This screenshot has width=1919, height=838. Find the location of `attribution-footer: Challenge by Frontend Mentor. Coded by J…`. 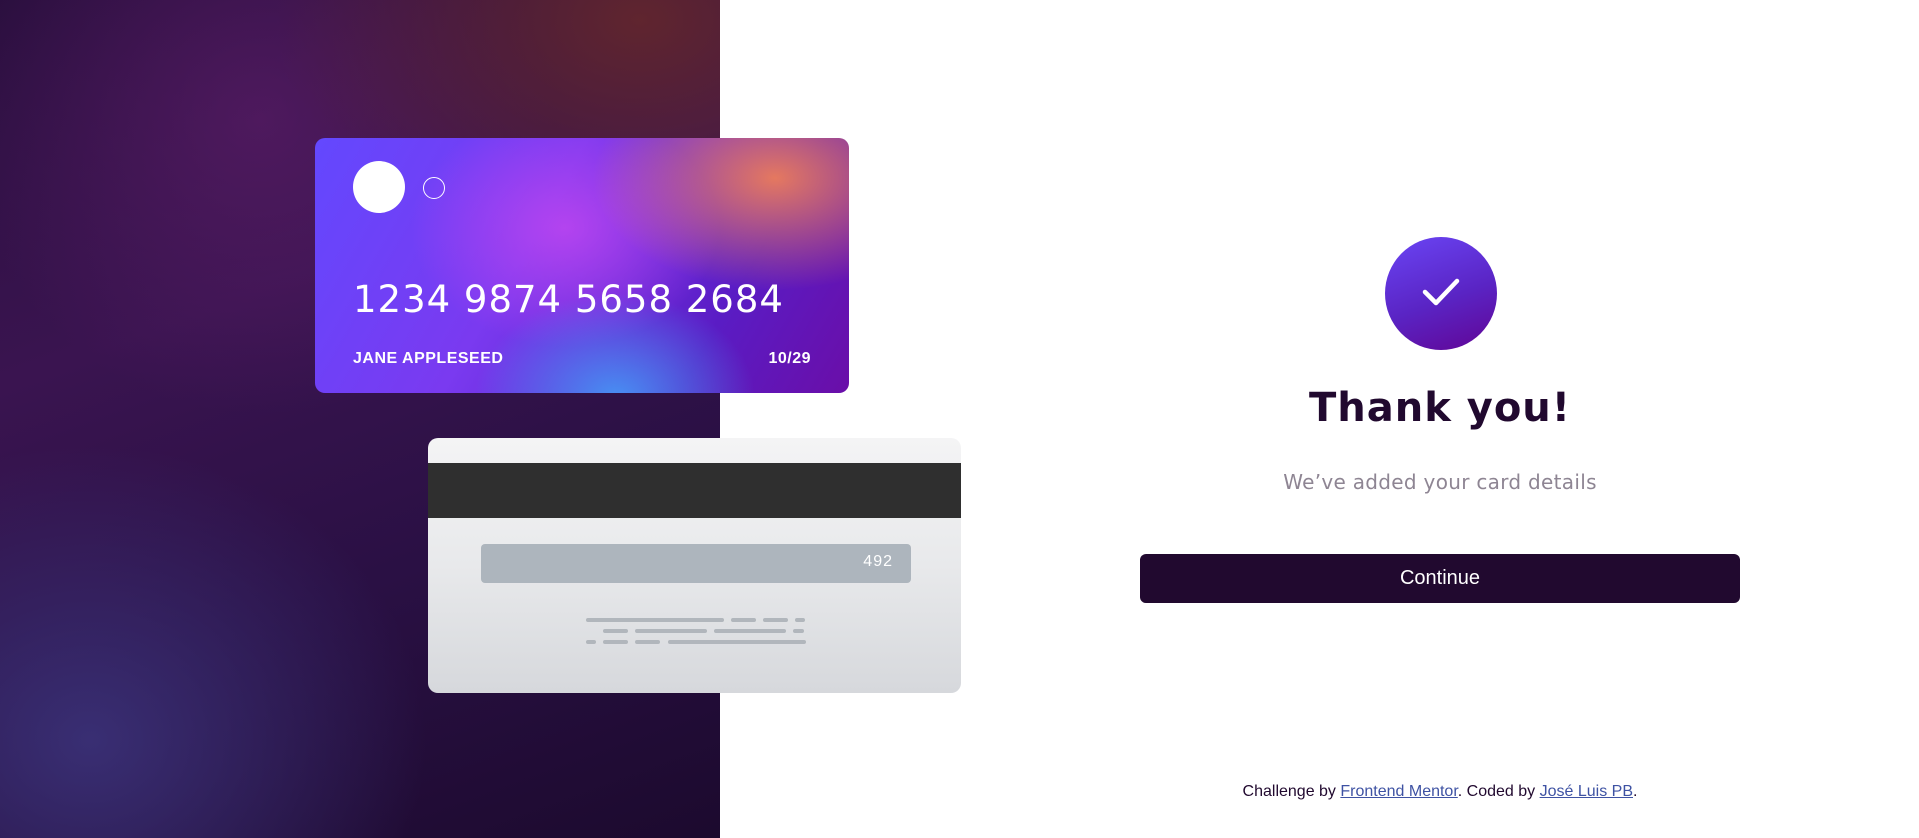

attribution-footer: Challenge by Frontend Mentor. Coded by J… is located at coordinates (1440, 792).